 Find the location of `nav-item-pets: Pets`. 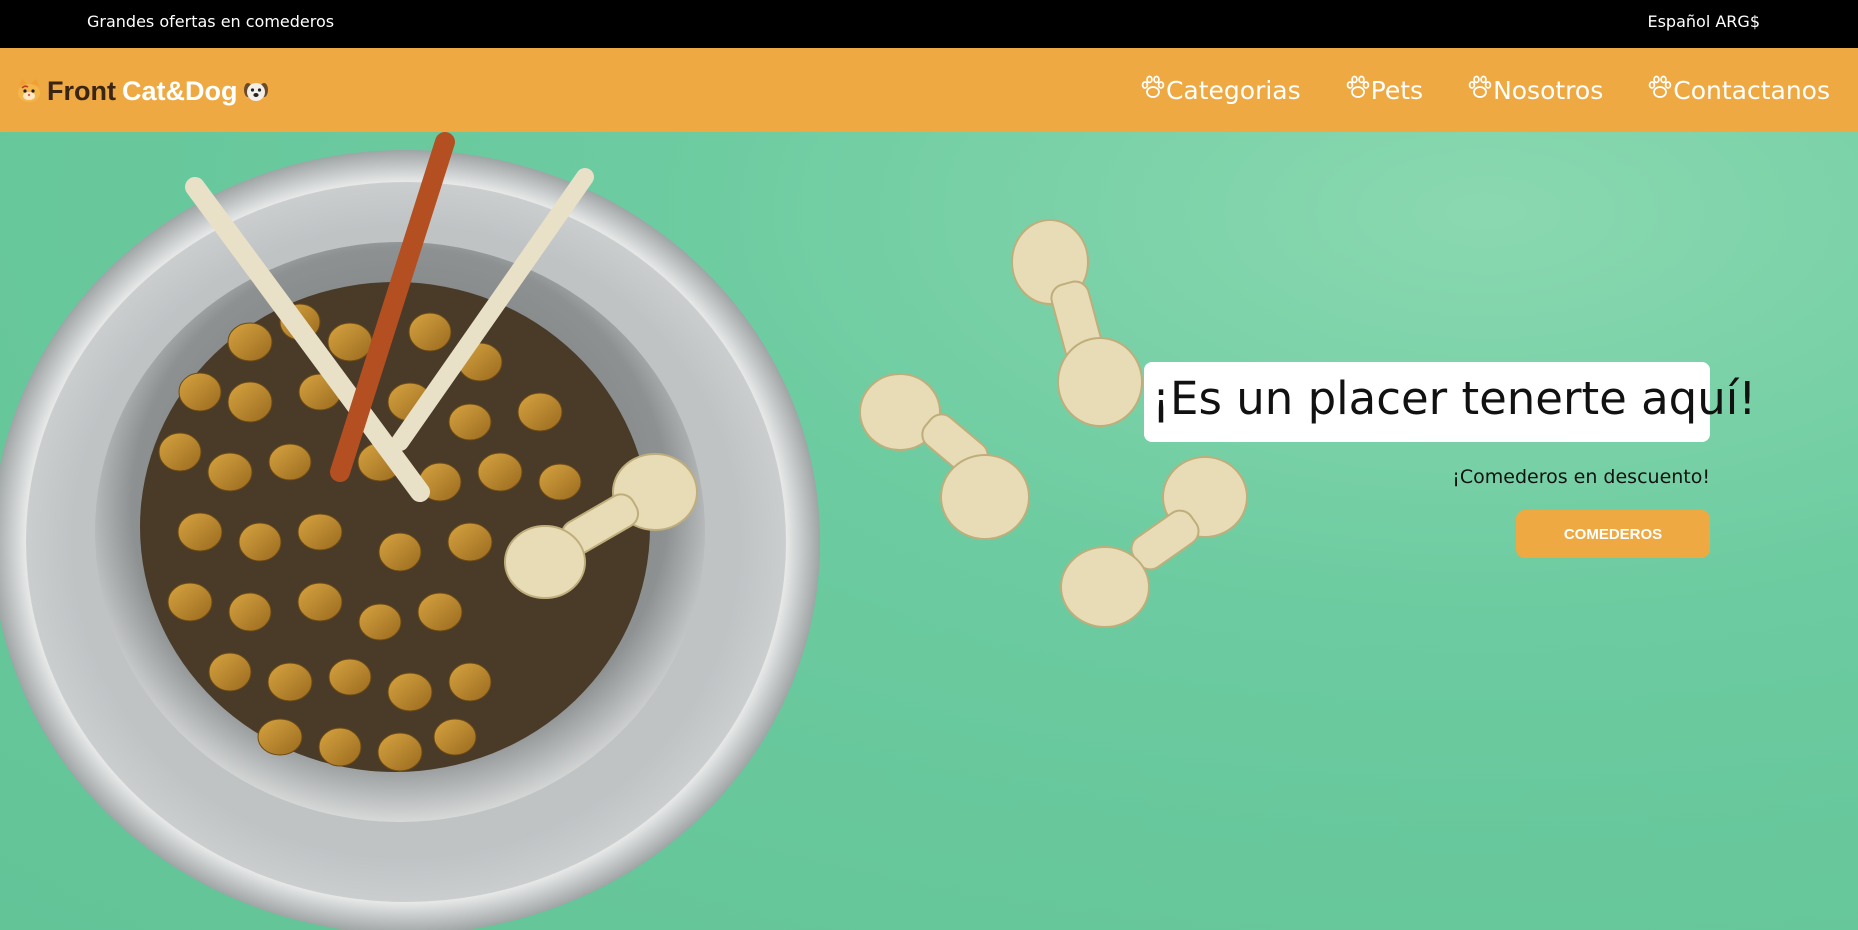

nav-item-pets: Pets is located at coordinates (1384, 91).